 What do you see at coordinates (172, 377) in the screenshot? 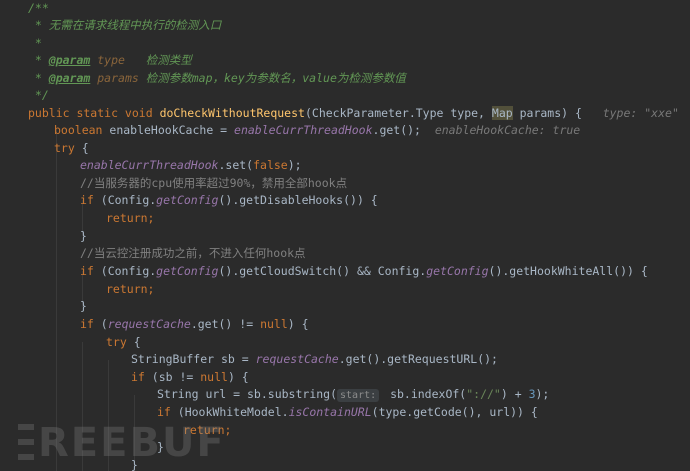
I see `code-text: (sb !=` at bounding box center [172, 377].